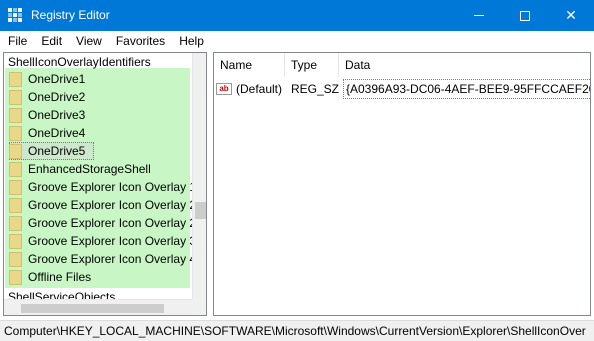 The height and width of the screenshot is (341, 594). Describe the element at coordinates (464, 65) in the screenshot. I see `column-header-data: Data` at that location.